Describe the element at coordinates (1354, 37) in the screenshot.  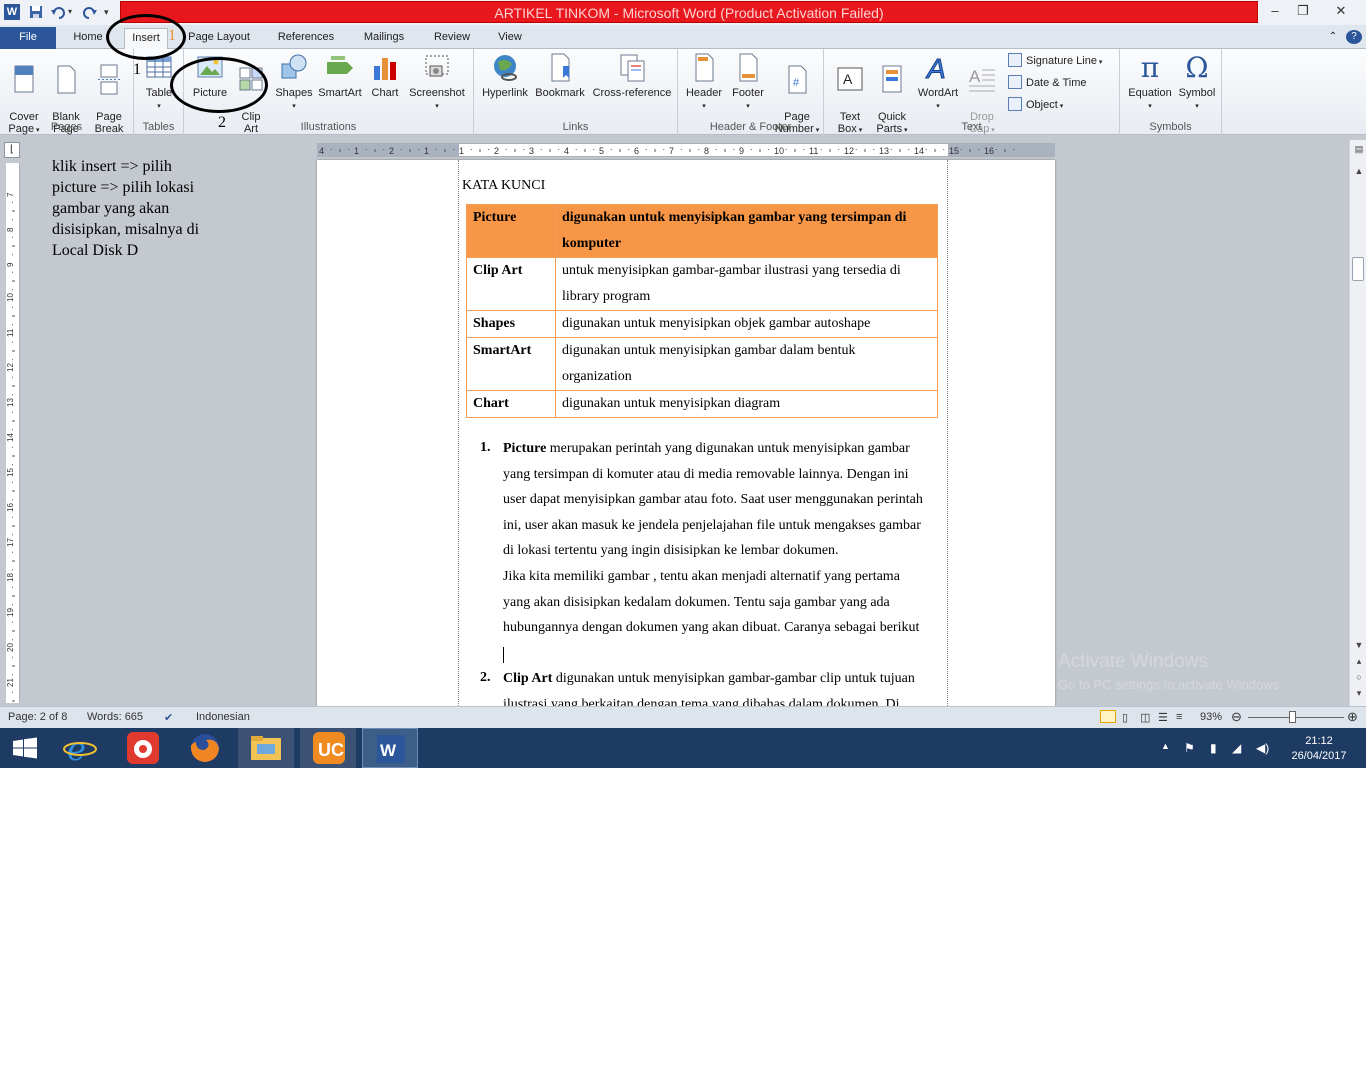
I see `help-icon: ?` at that location.